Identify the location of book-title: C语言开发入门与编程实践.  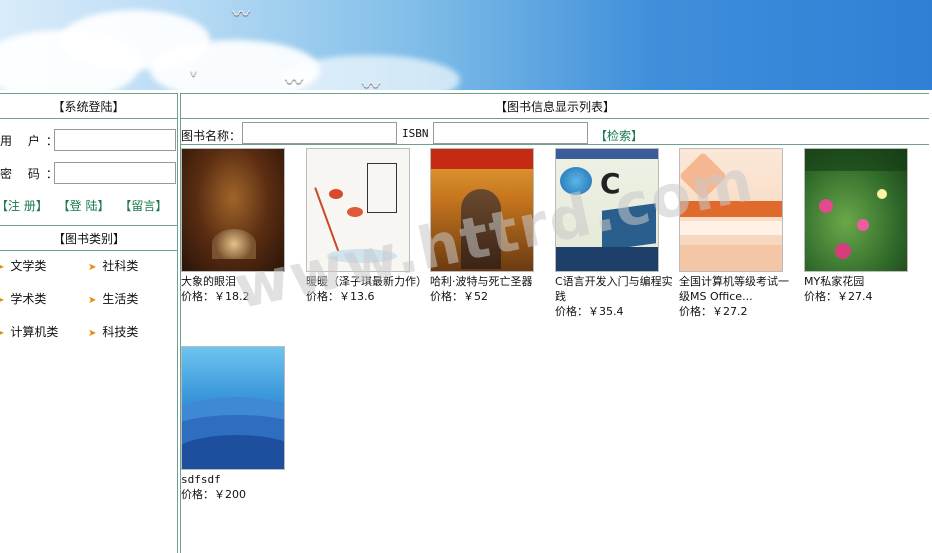
(615, 289).